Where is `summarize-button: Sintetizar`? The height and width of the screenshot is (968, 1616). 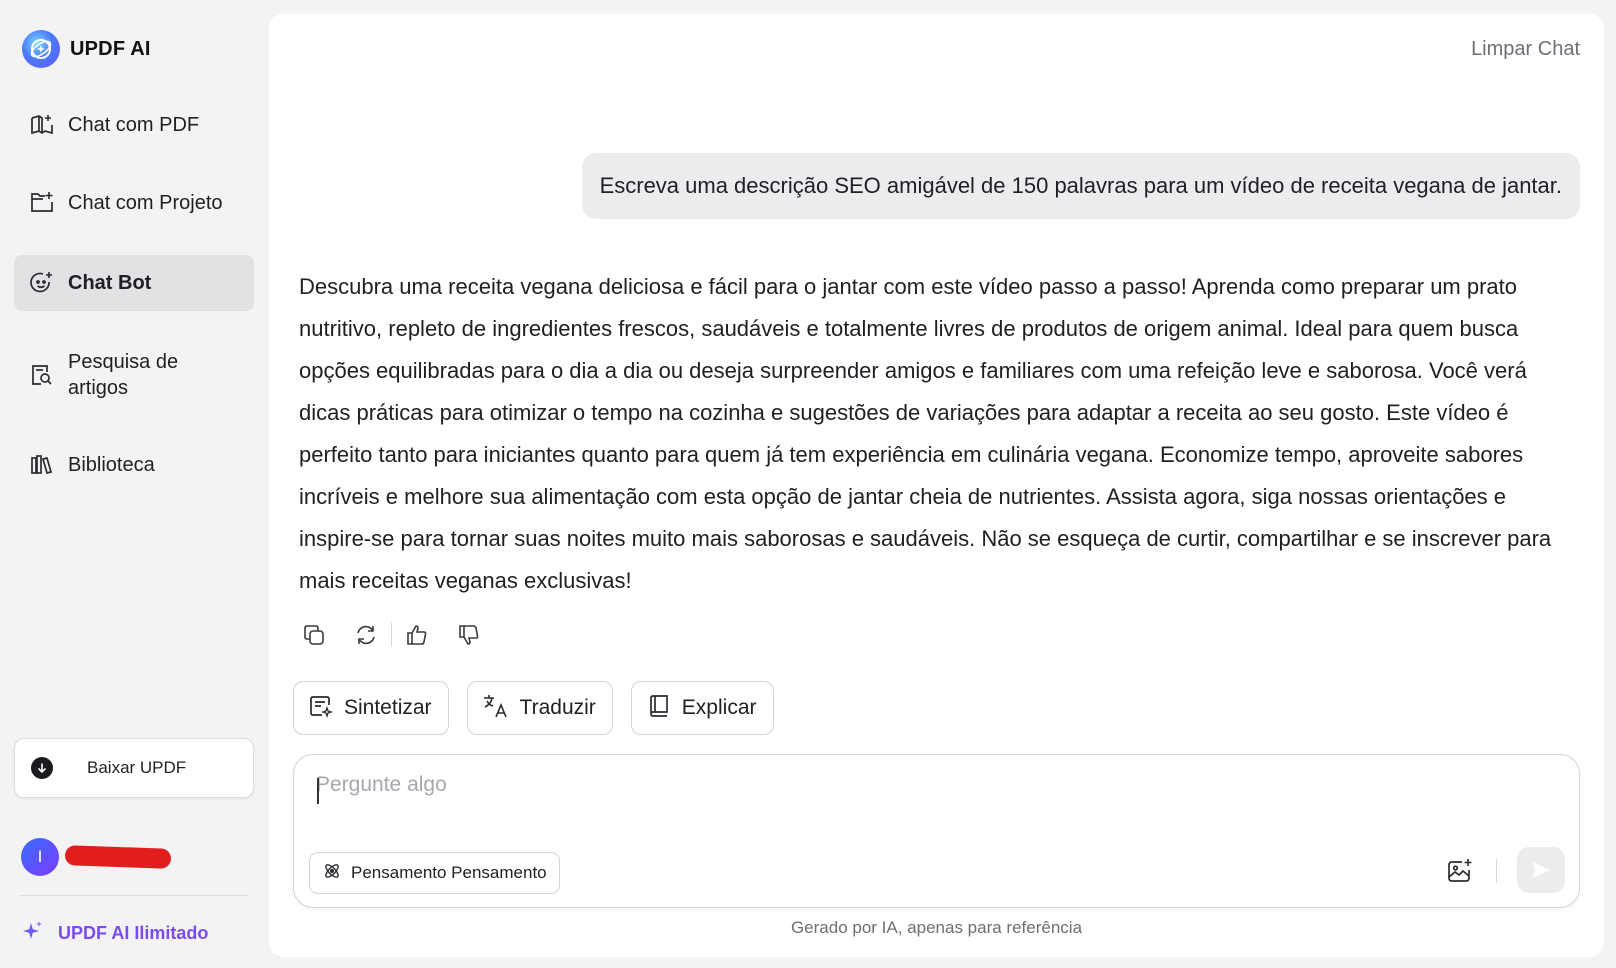
summarize-button: Sintetizar is located at coordinates (371, 708).